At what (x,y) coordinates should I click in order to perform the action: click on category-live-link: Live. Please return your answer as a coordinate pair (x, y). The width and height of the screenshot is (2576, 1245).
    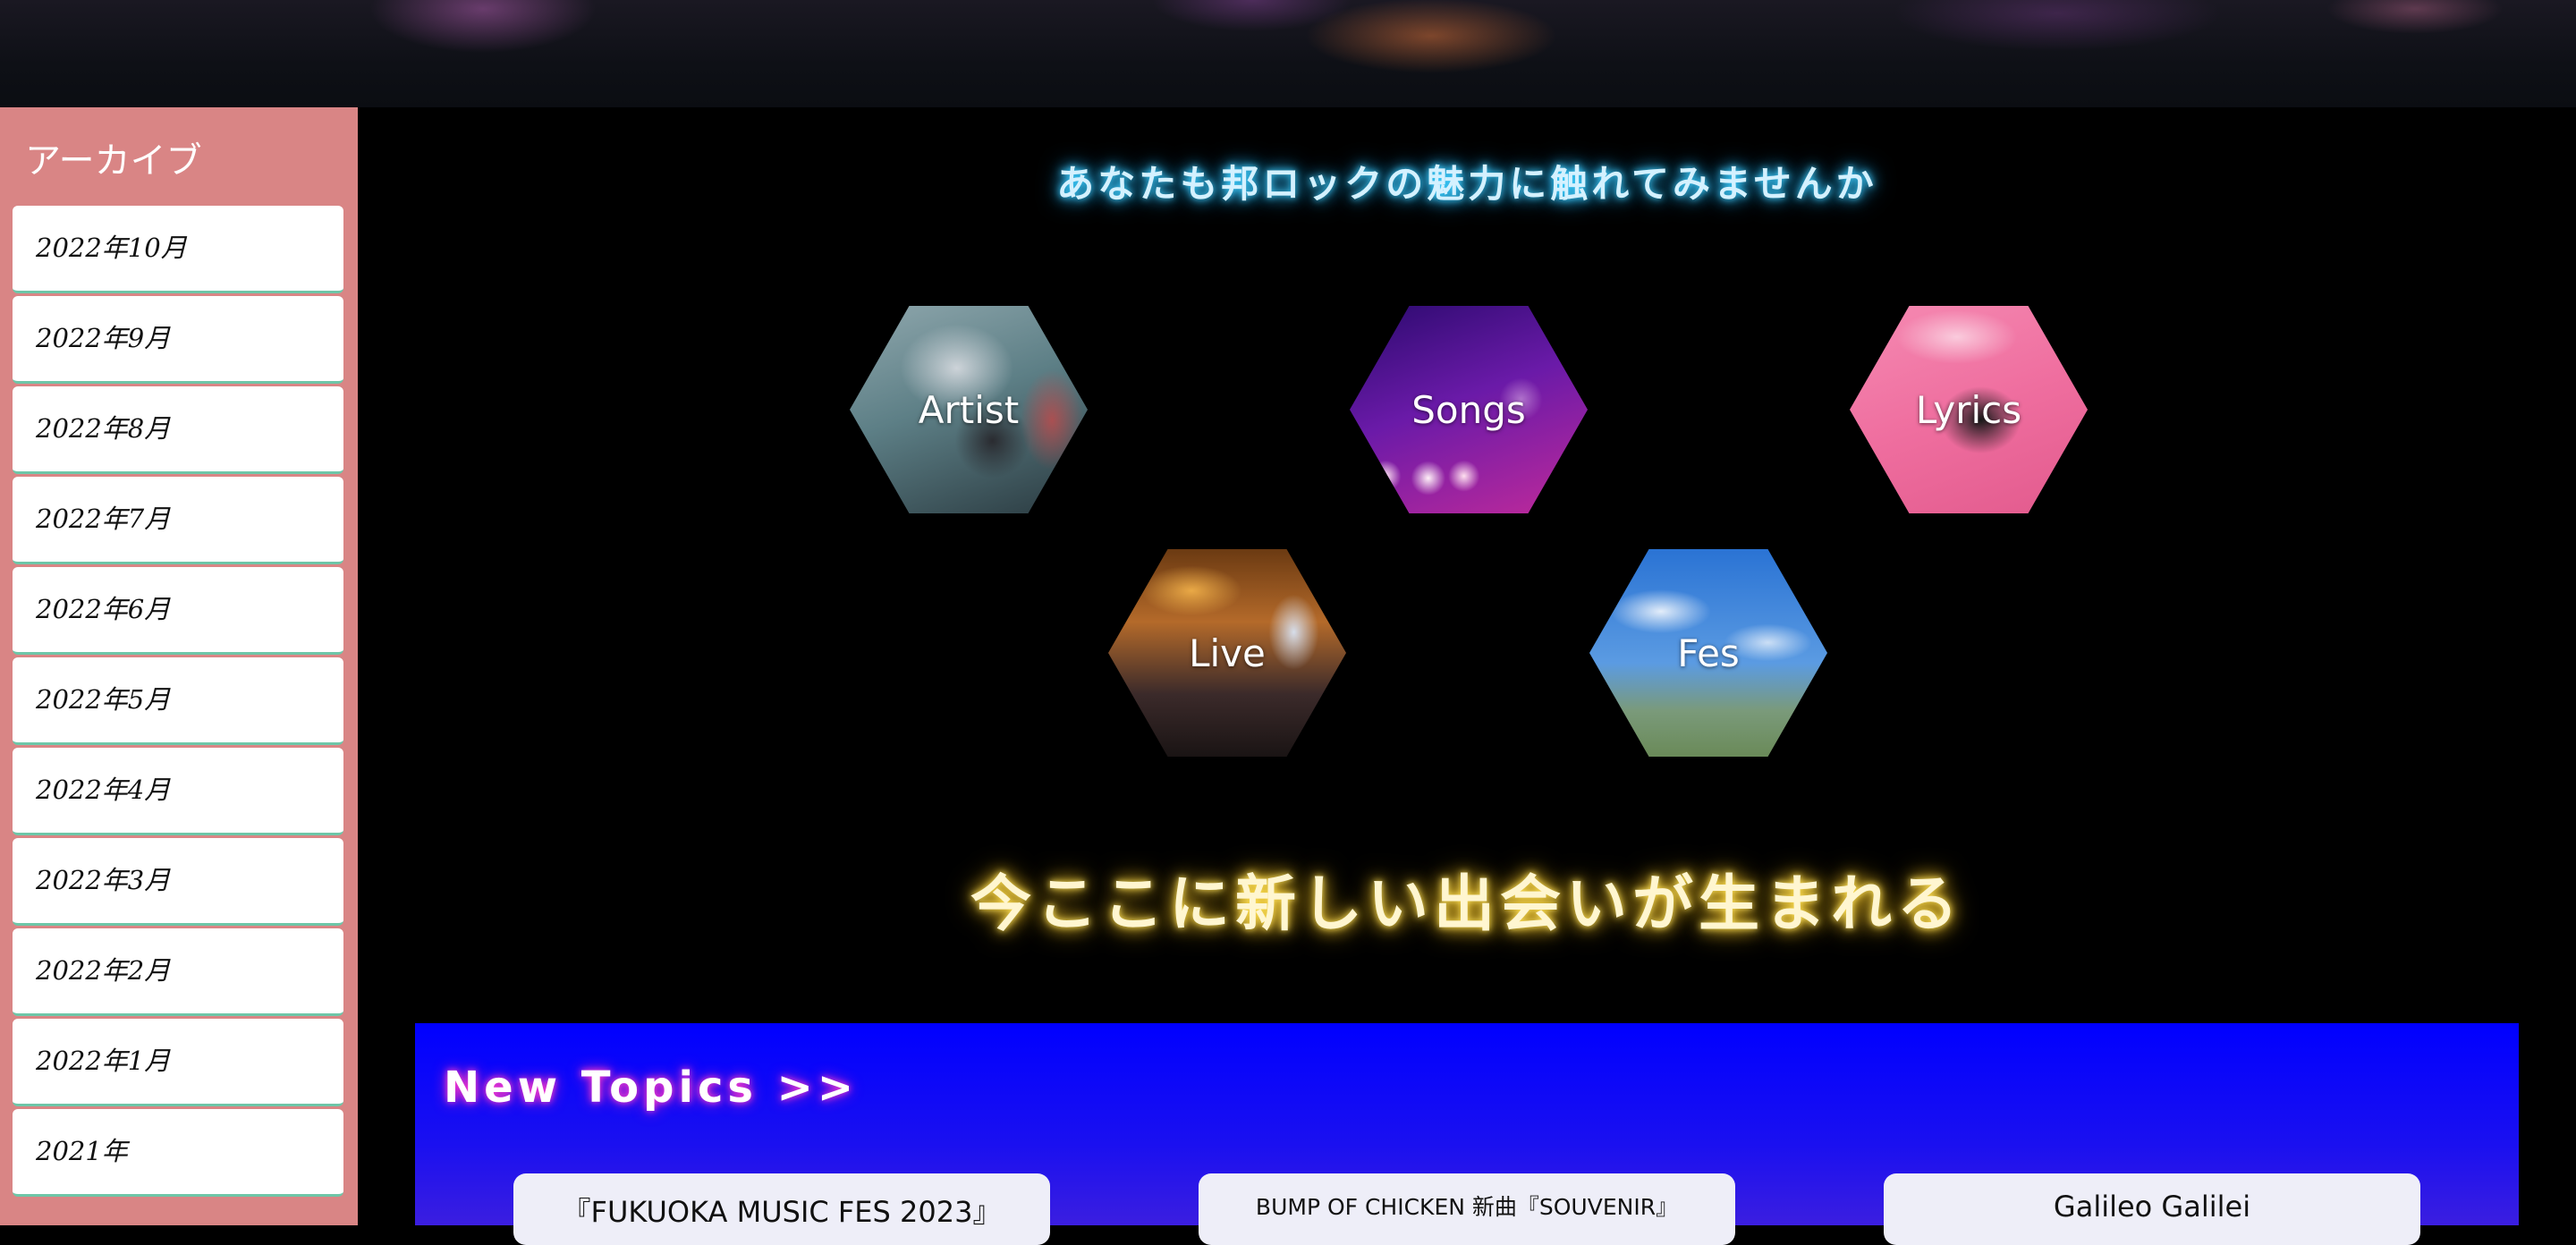
    Looking at the image, I should click on (1227, 653).